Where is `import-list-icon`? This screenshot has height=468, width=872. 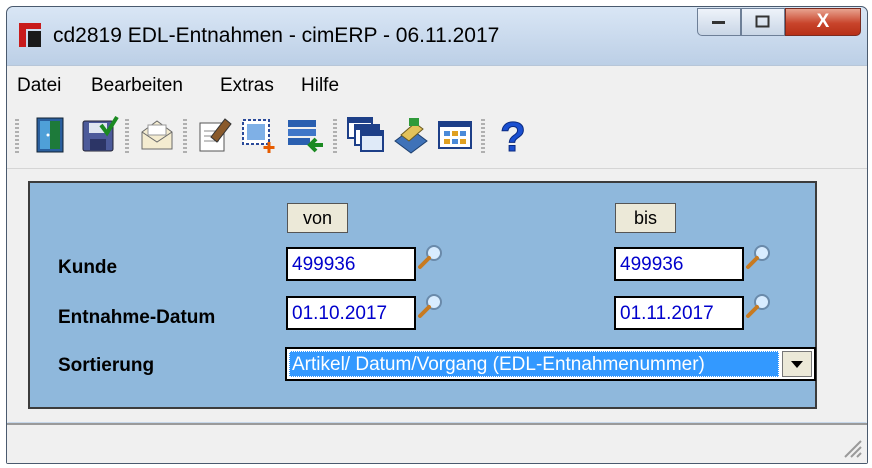 import-list-icon is located at coordinates (305, 135).